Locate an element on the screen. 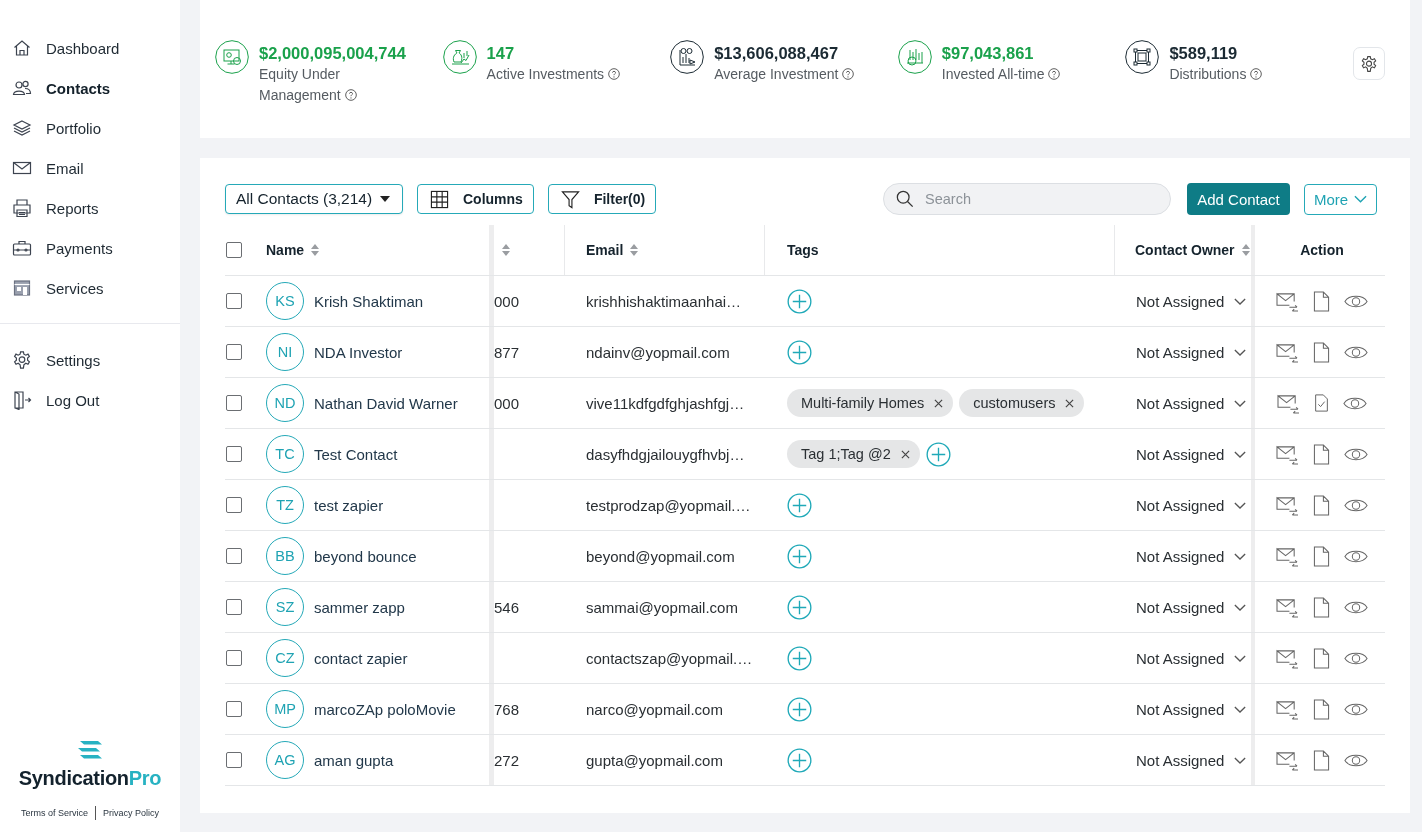 This screenshot has width=1422, height=832. contact-name: marcoZAp poloMovie is located at coordinates (385, 709).